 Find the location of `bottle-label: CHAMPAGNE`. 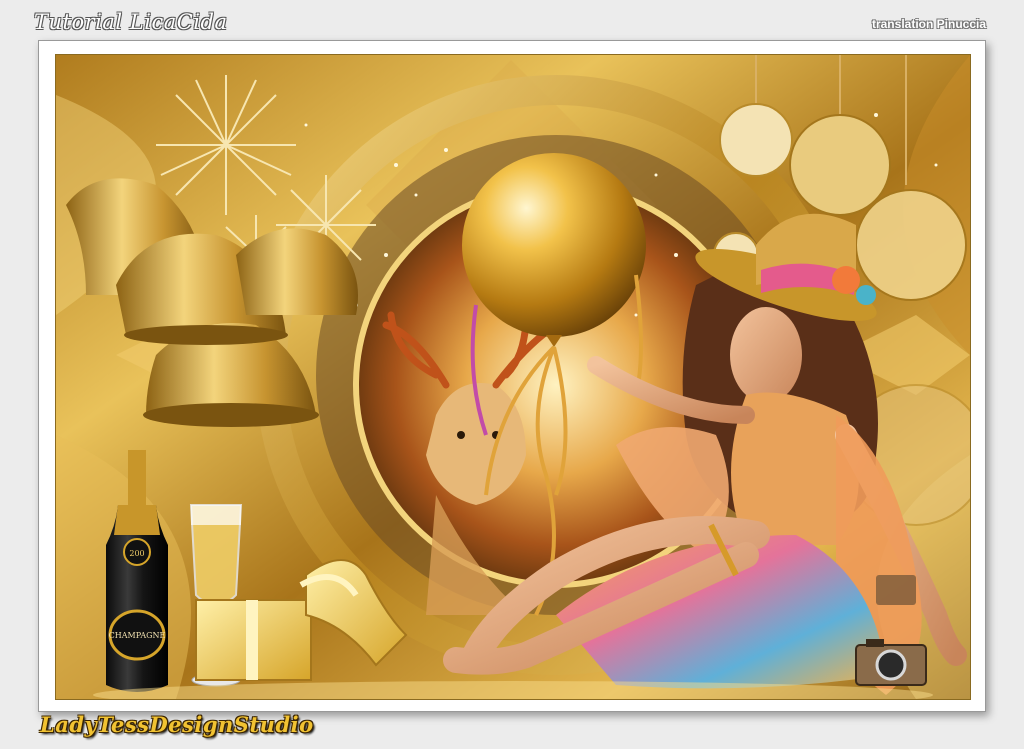

bottle-label: CHAMPAGNE is located at coordinates (137, 635).